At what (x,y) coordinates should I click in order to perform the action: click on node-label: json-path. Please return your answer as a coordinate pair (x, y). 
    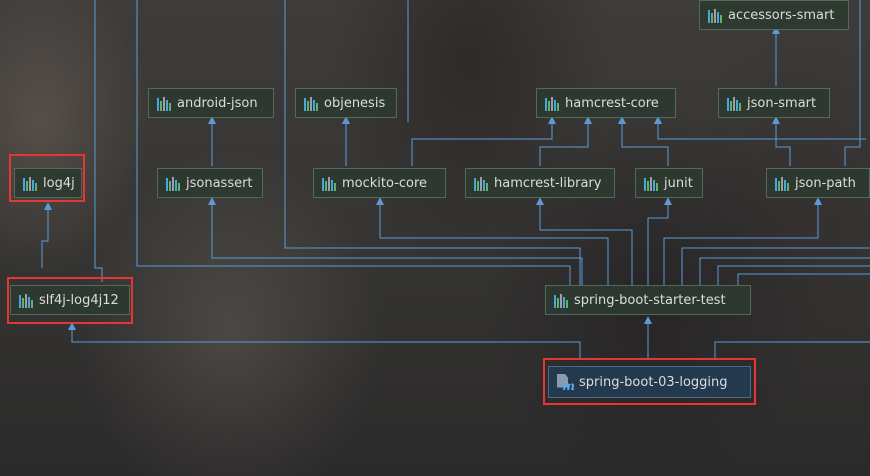
    Looking at the image, I should click on (825, 183).